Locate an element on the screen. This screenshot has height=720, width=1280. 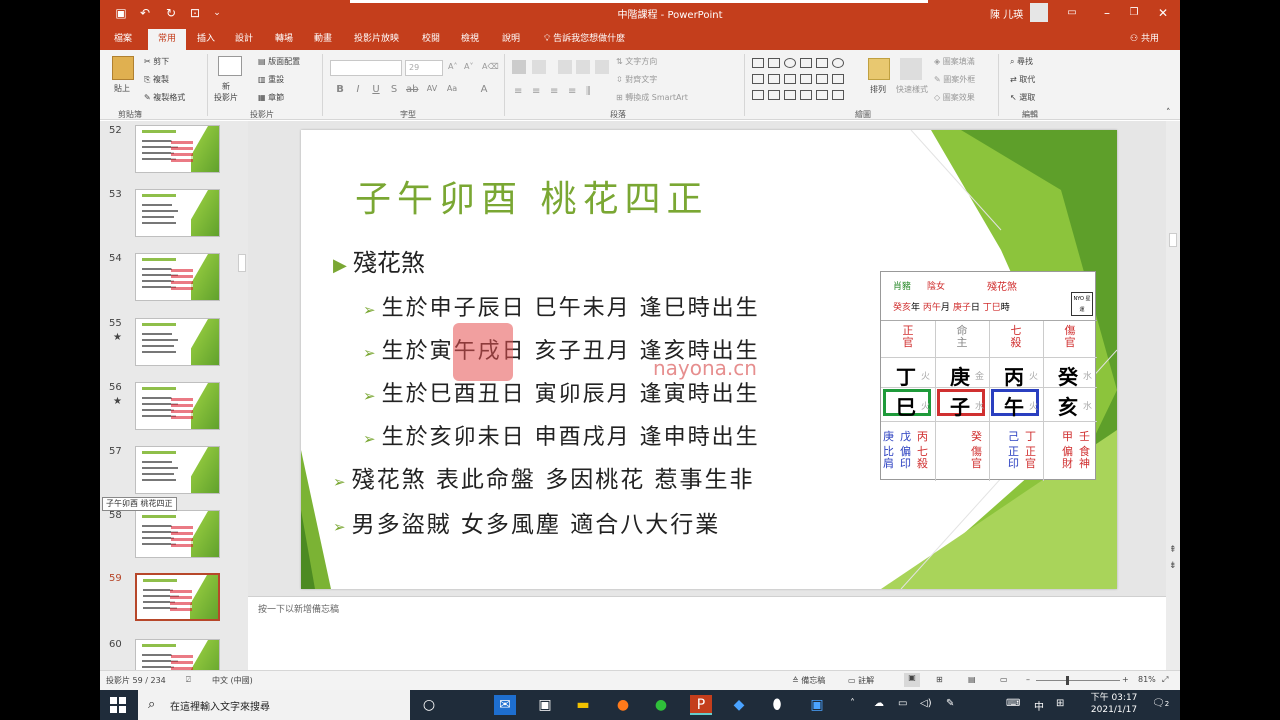
comments-toggle: ▭ 註解 is located at coordinates (861, 680).